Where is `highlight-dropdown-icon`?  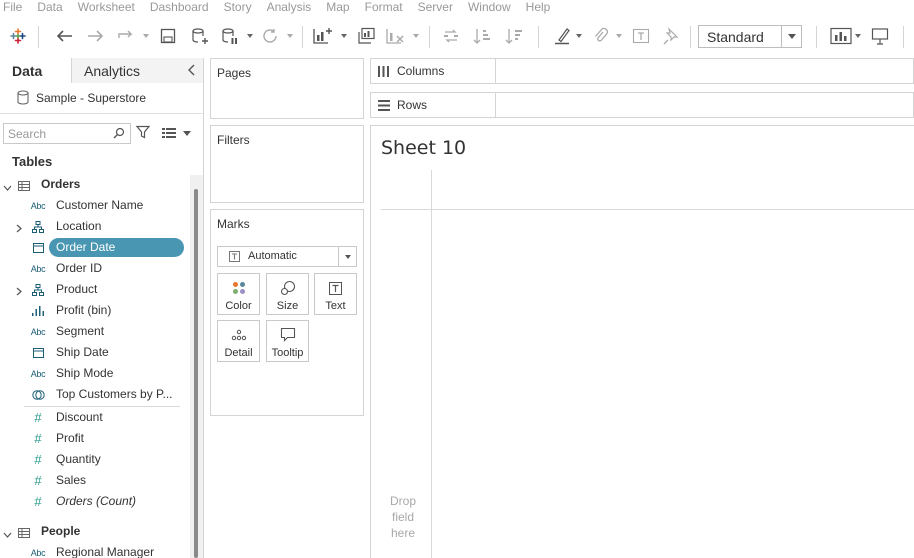
highlight-dropdown-icon is located at coordinates (579, 36).